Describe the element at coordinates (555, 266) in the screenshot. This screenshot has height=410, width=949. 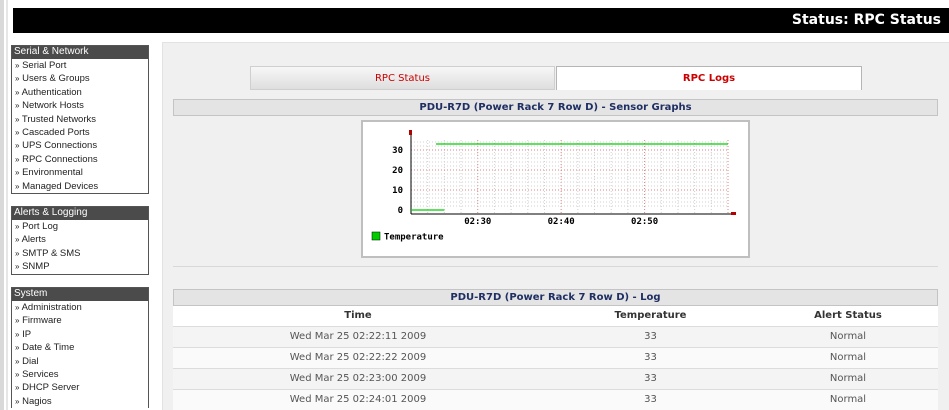
I see `section-divider` at that location.